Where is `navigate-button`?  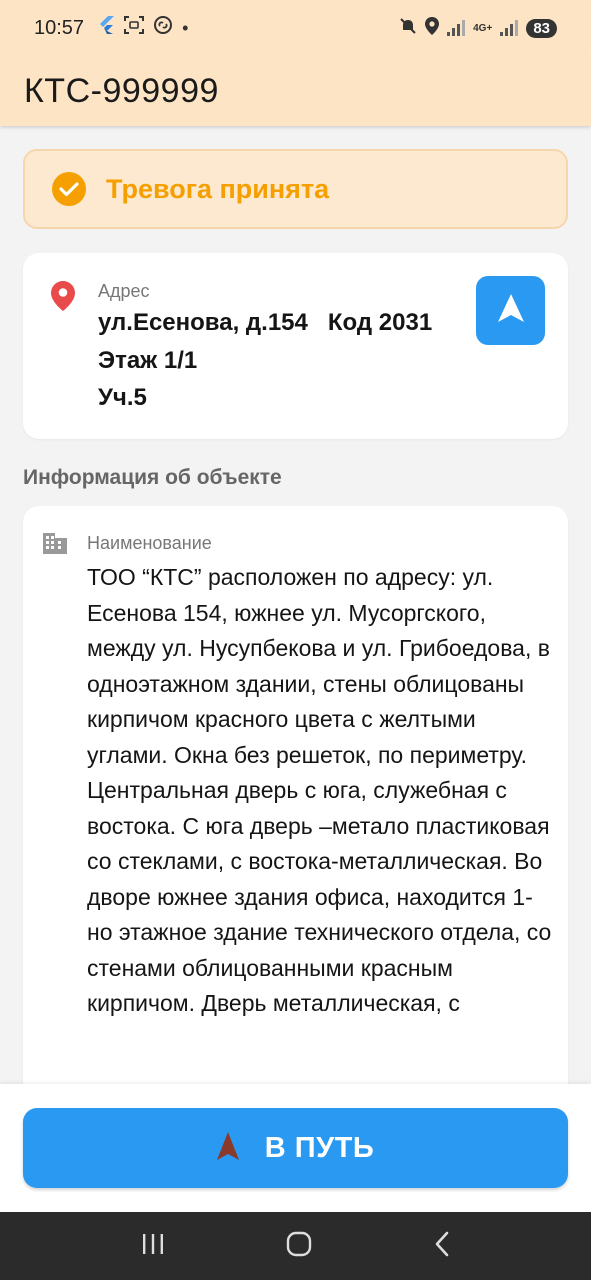 navigate-button is located at coordinates (510, 310).